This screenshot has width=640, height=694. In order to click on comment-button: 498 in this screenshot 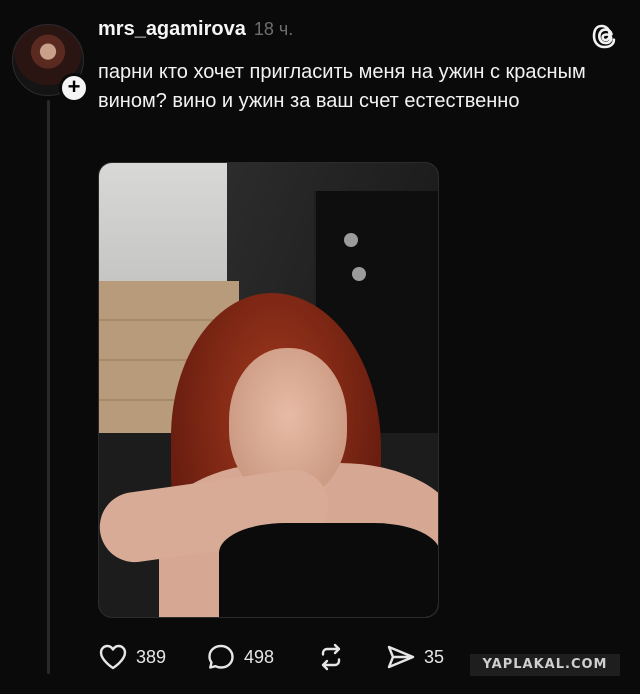, I will do `click(240, 657)`.